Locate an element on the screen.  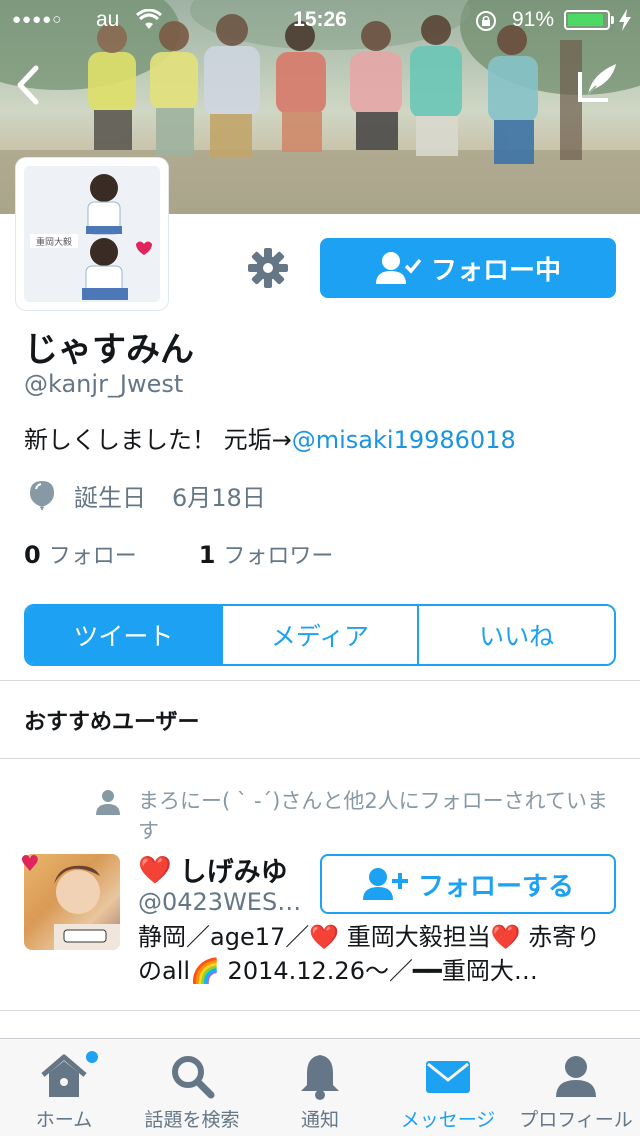
gear-icon is located at coordinates (268, 268).